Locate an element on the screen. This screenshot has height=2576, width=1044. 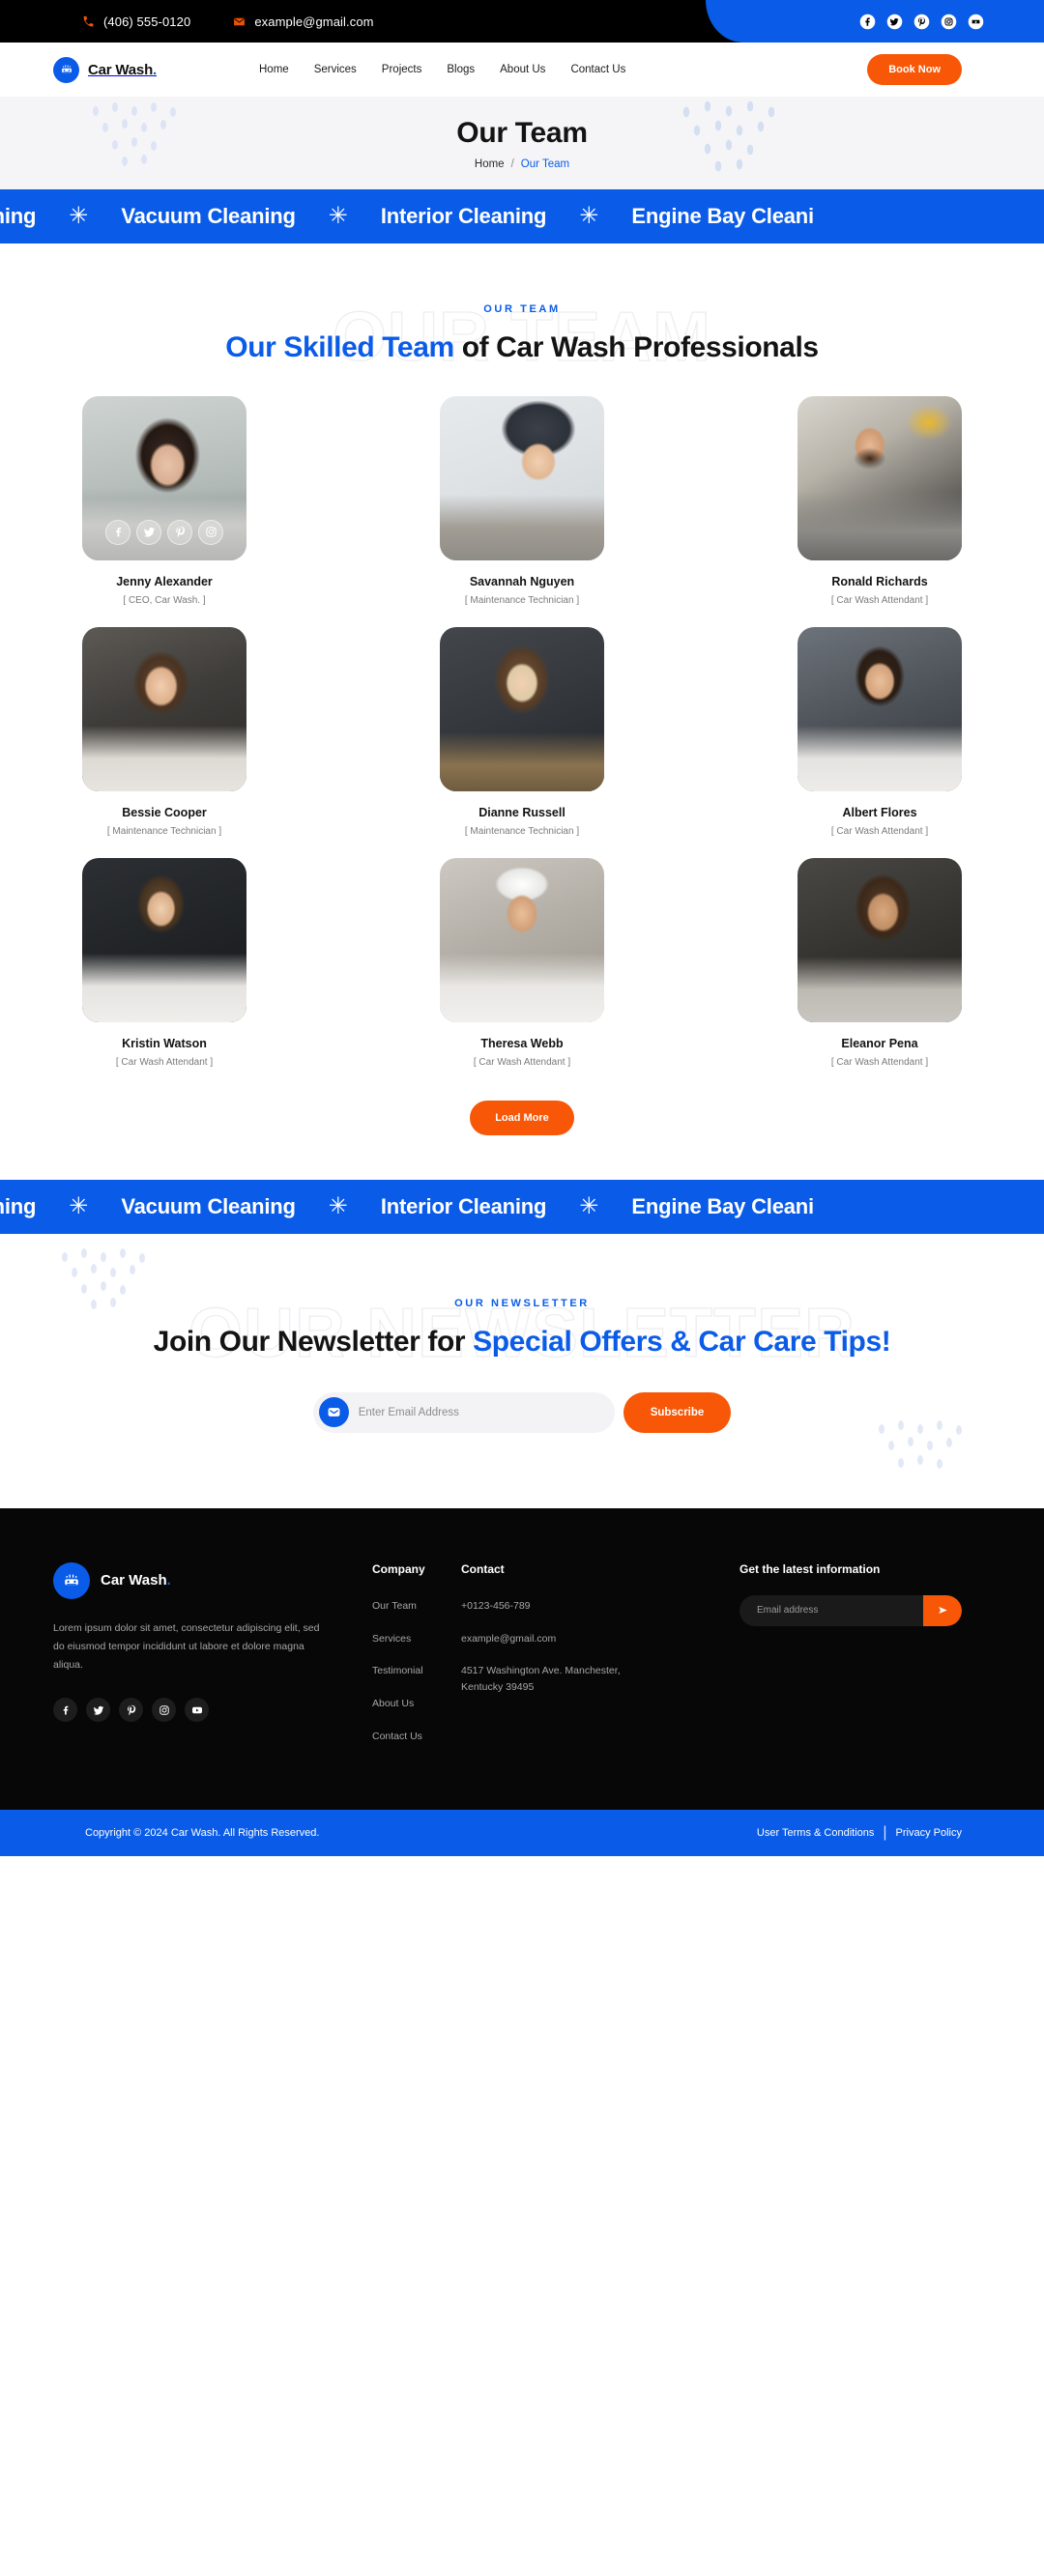
marquee-item: Engine Bay Cleani is located at coordinates (723, 1206).